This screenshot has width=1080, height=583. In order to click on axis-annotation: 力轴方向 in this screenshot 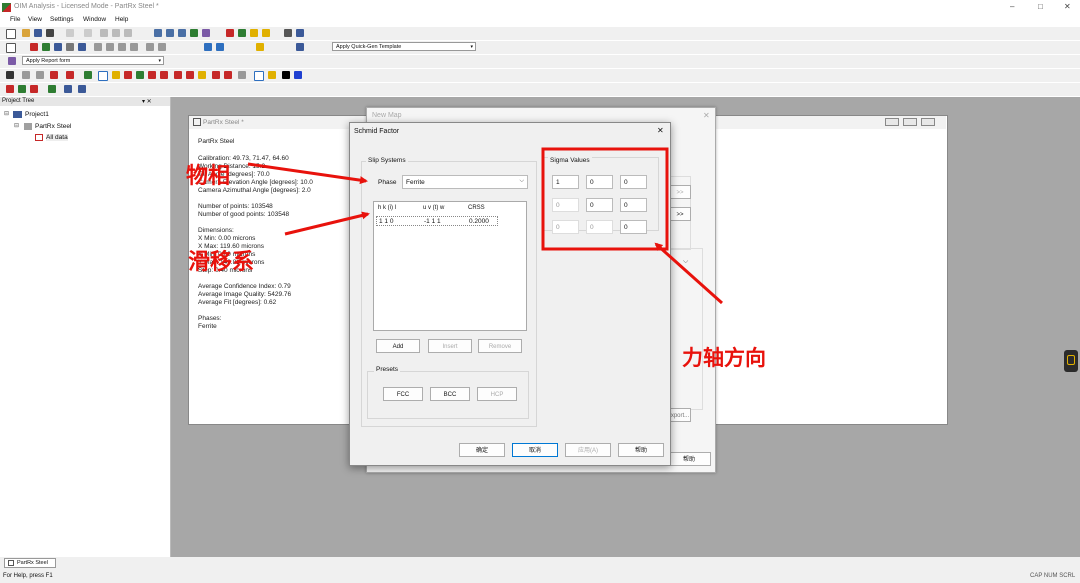, I will do `click(724, 358)`.